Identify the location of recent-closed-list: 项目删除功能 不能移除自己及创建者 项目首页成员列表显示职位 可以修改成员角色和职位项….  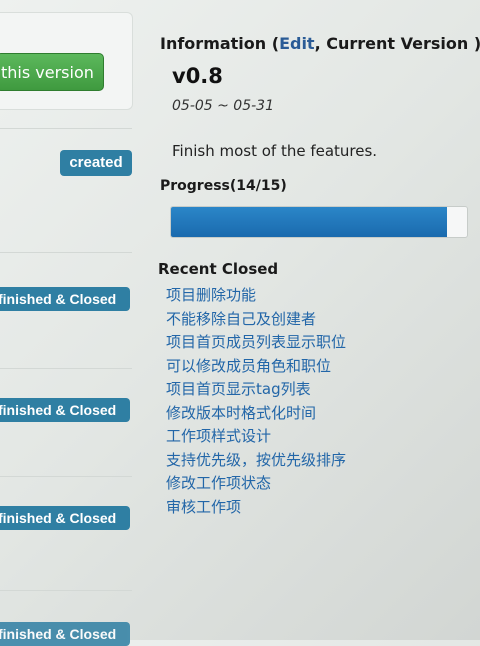
(256, 401).